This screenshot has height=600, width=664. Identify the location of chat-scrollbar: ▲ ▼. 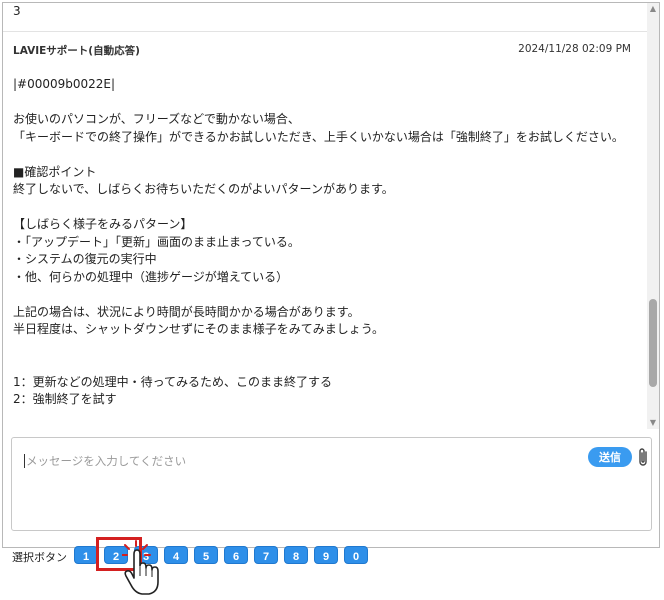
(653, 216).